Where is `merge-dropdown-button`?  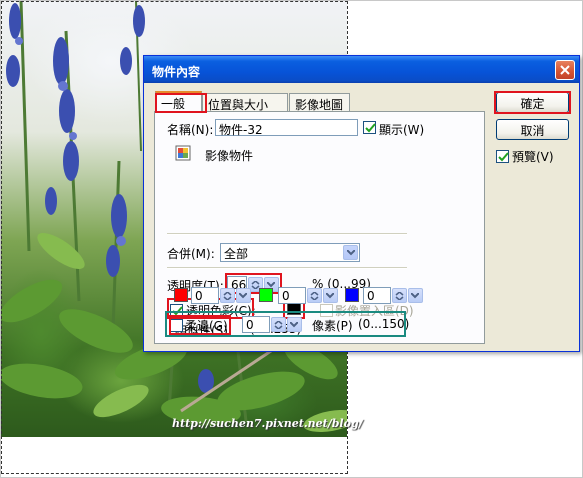 merge-dropdown-button is located at coordinates (350, 252).